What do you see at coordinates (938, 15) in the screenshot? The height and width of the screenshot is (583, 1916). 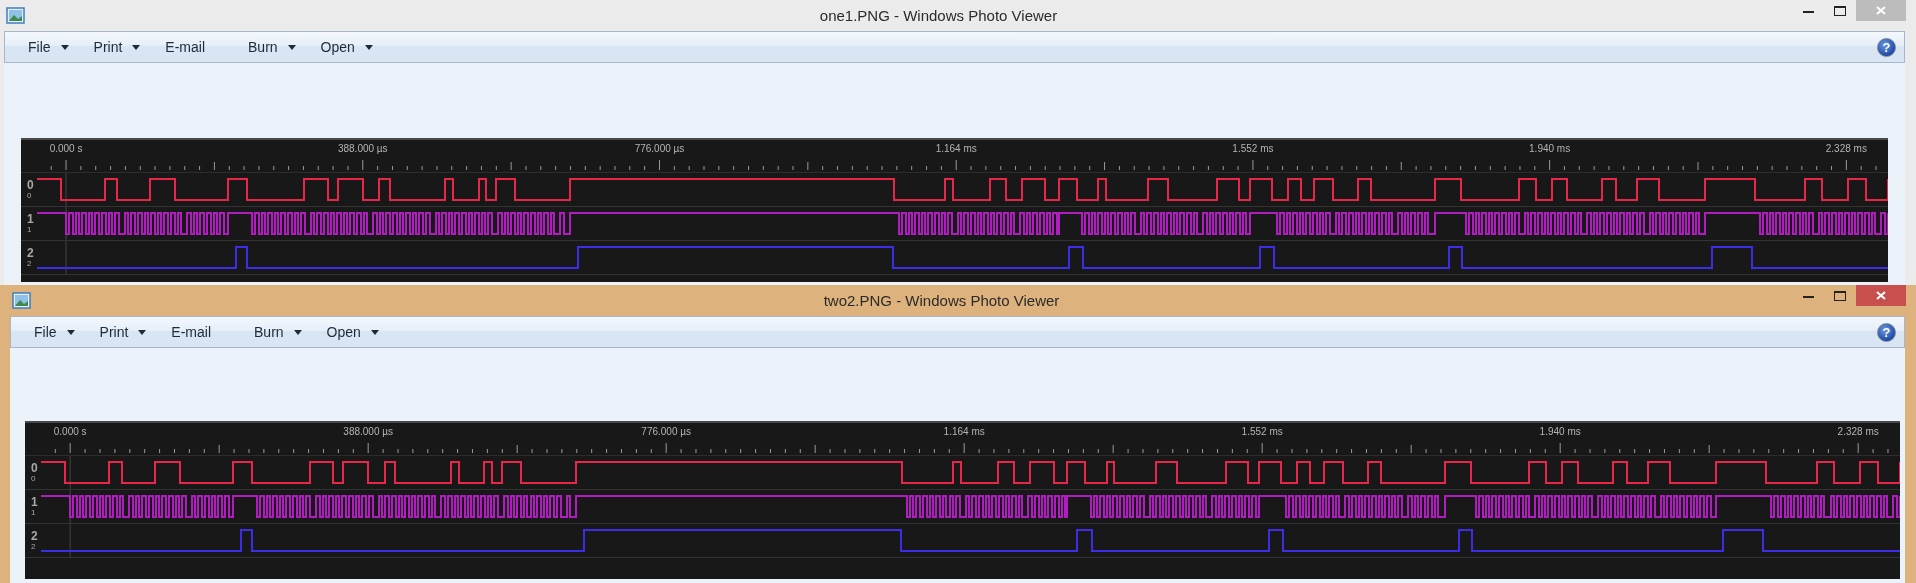 I see `window-title: one1.PNG - Windows Photo Viewer` at bounding box center [938, 15].